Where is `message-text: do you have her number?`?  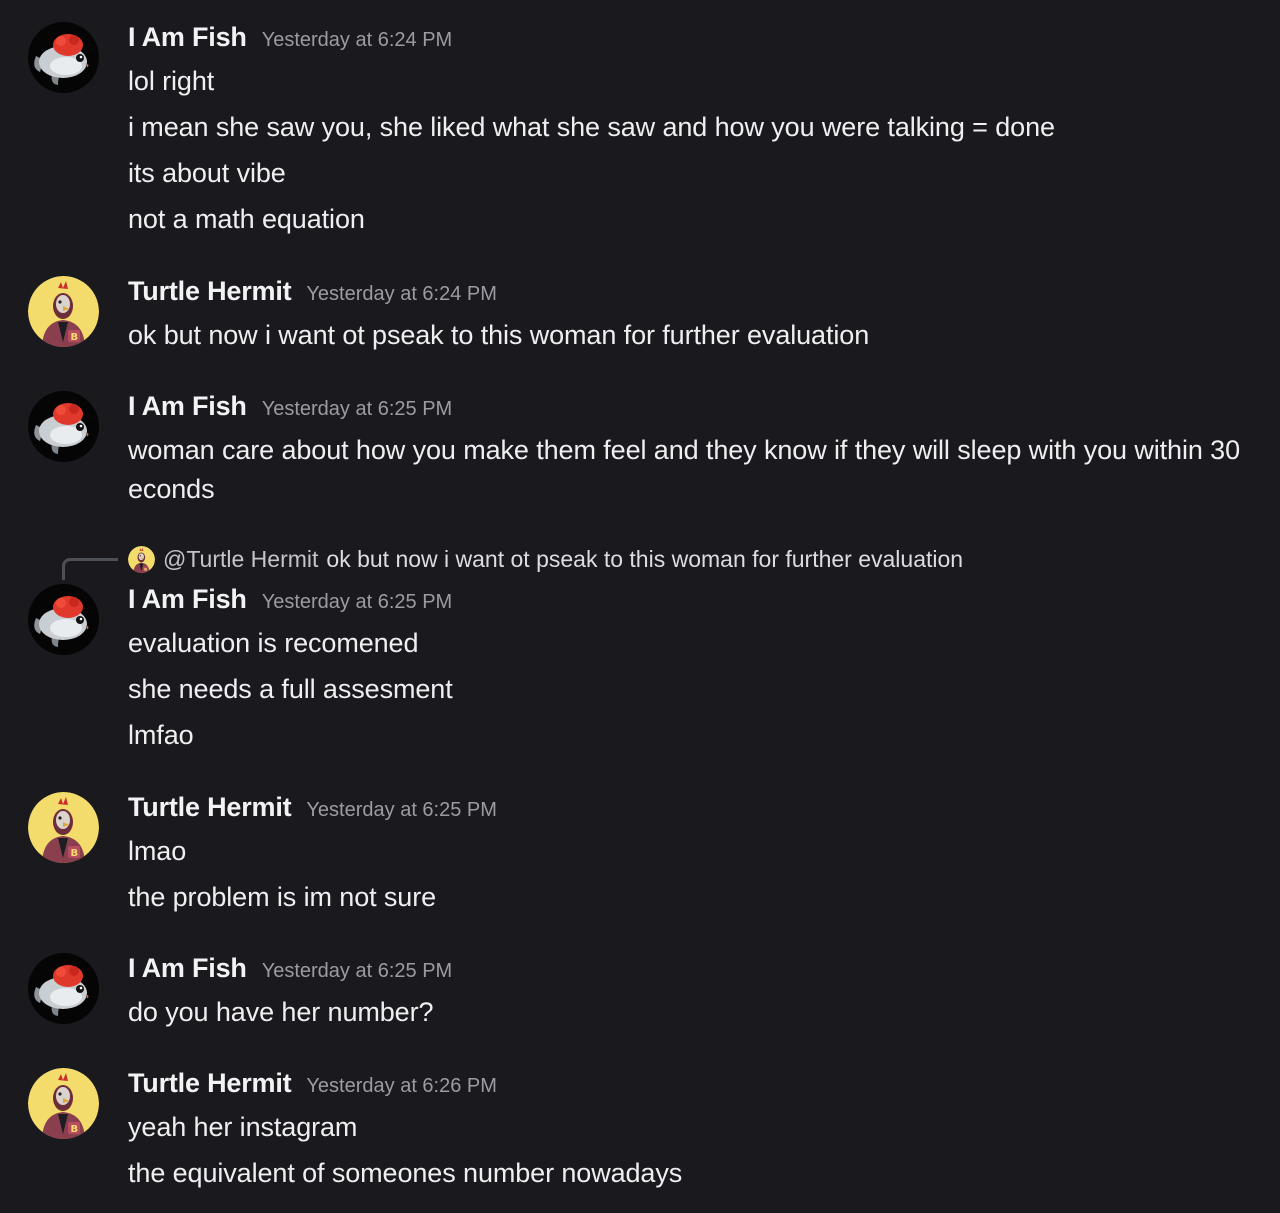 message-text: do you have her number? is located at coordinates (281, 1012).